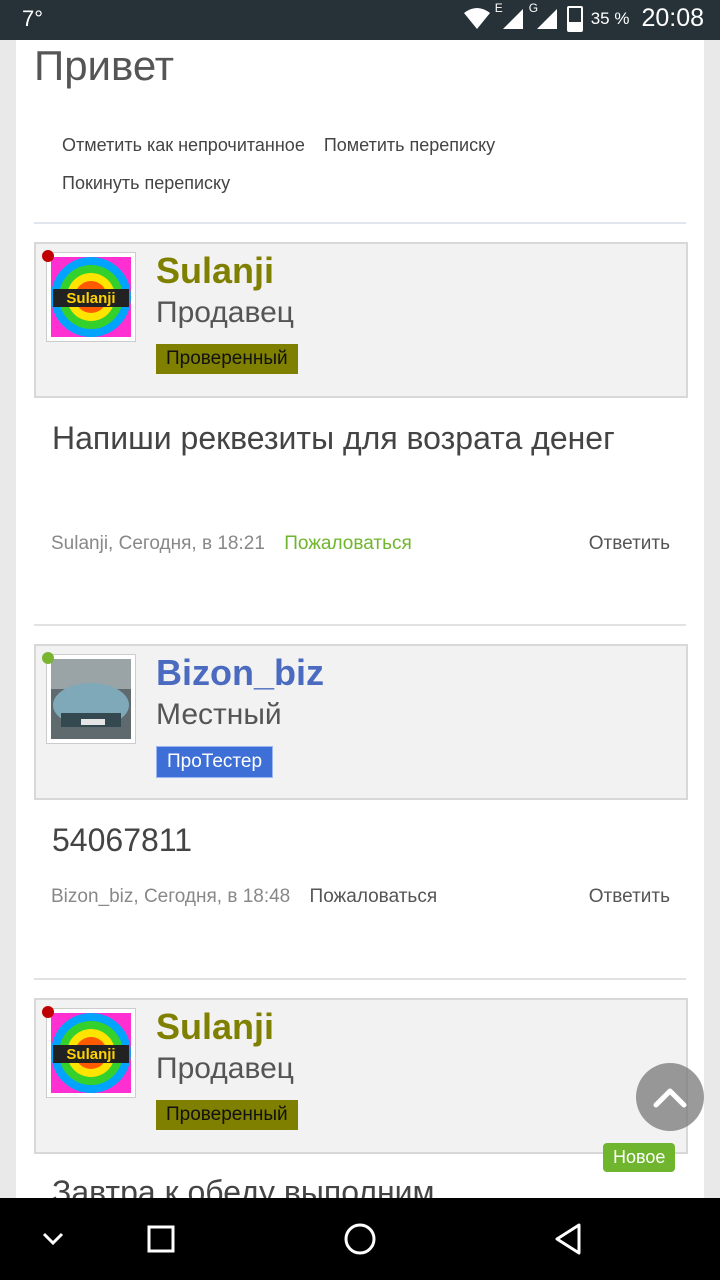 The width and height of the screenshot is (720, 1280). What do you see at coordinates (215, 762) in the screenshot?
I see `user-badge: ПроТестер` at bounding box center [215, 762].